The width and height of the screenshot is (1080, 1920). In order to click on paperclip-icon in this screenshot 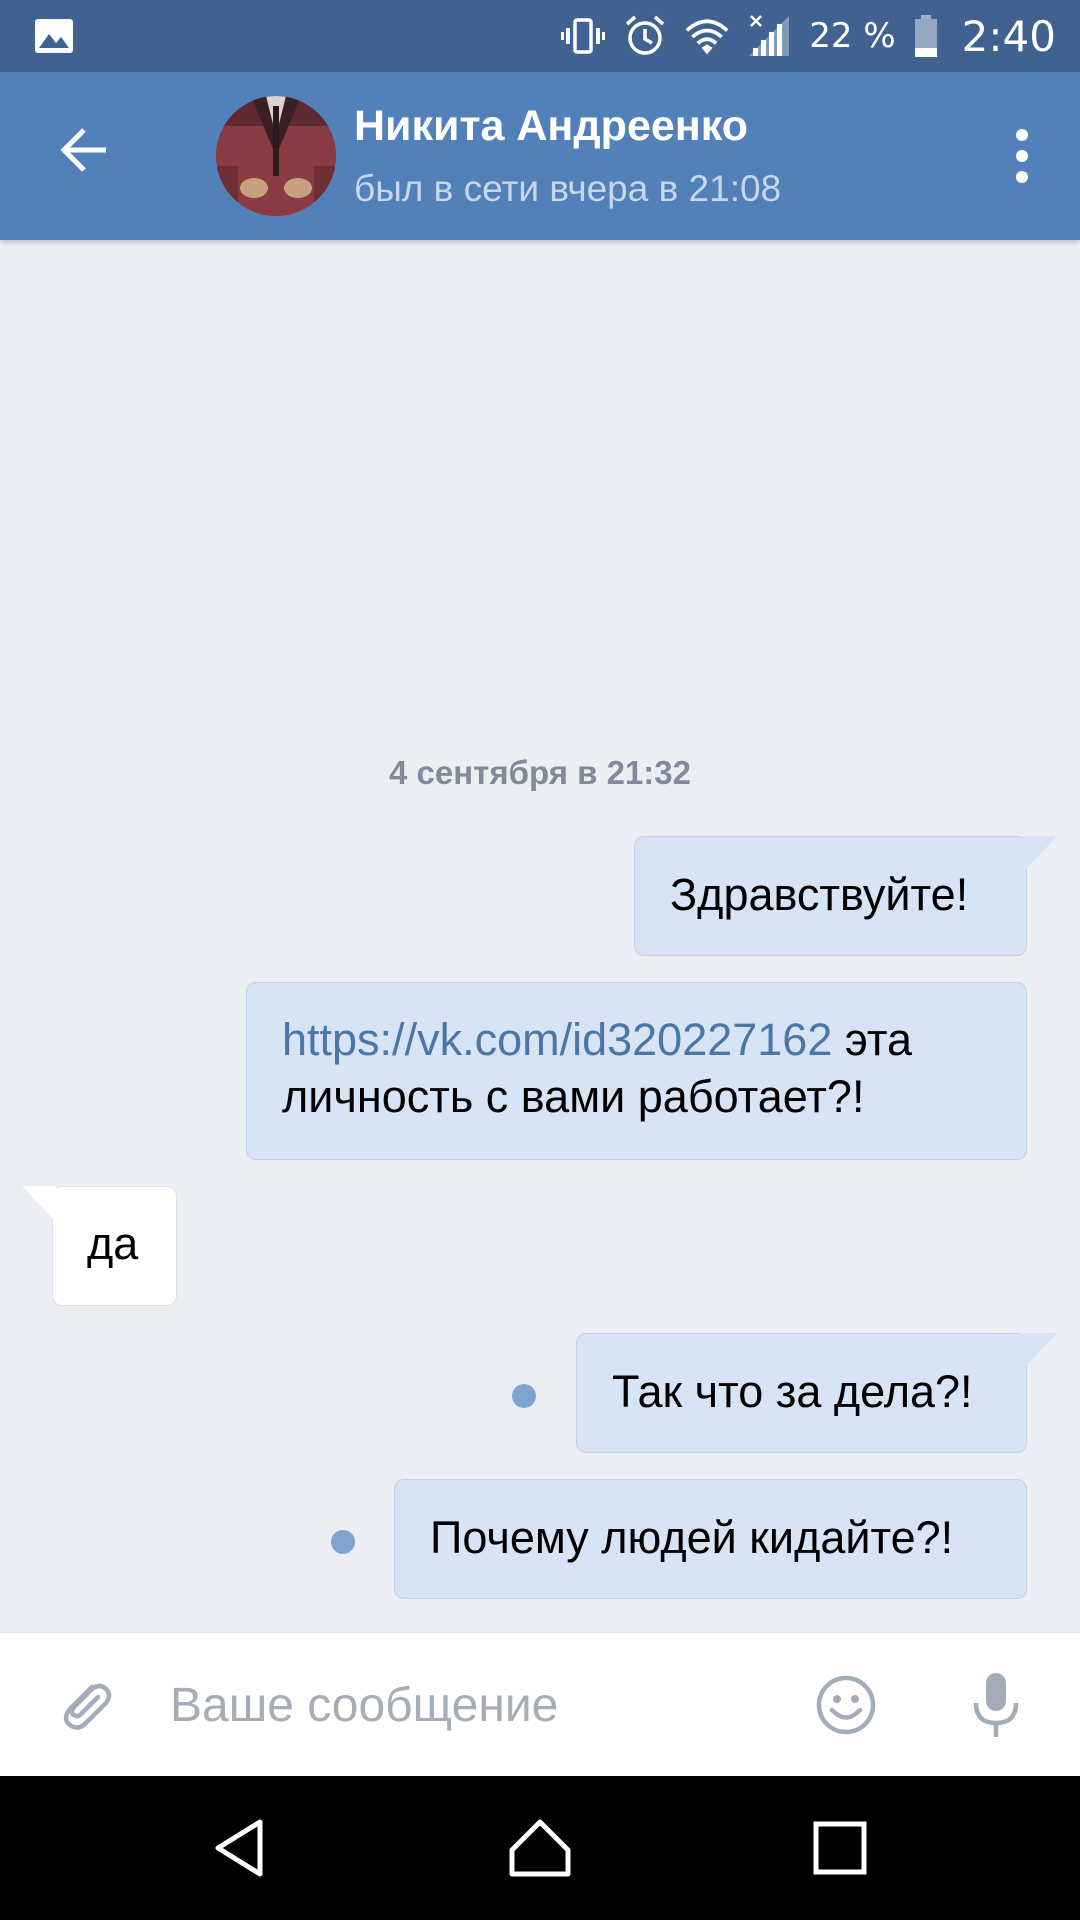, I will do `click(84, 1705)`.